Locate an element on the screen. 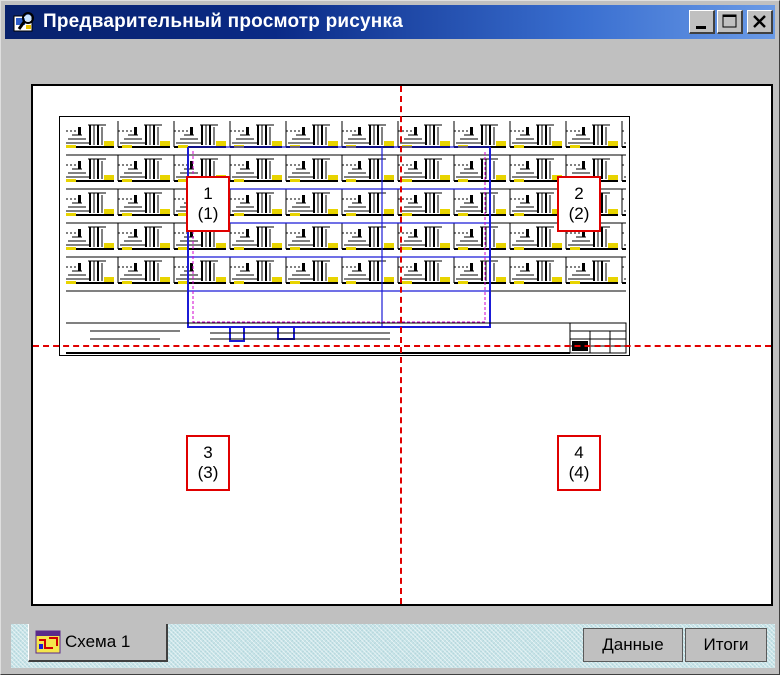 Image resolution: width=782 pixels, height=677 pixels. sheet-tab-bar: Схема 1 Данные Итоги is located at coordinates (393, 646).